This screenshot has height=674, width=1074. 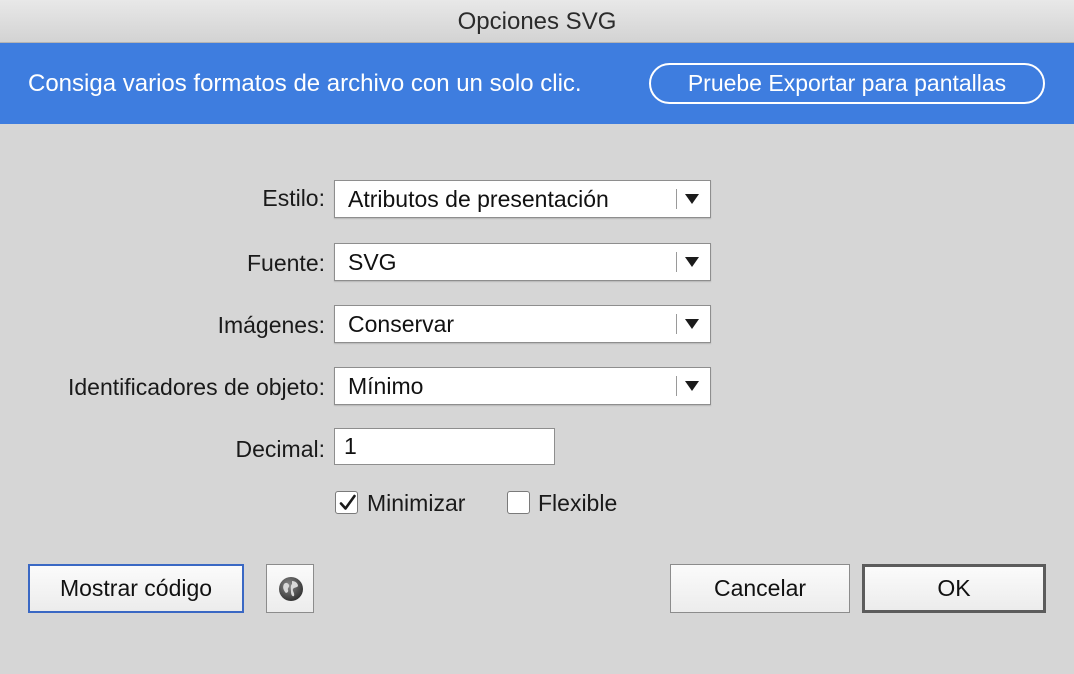 I want to click on images-select: Conservar, so click(x=522, y=324).